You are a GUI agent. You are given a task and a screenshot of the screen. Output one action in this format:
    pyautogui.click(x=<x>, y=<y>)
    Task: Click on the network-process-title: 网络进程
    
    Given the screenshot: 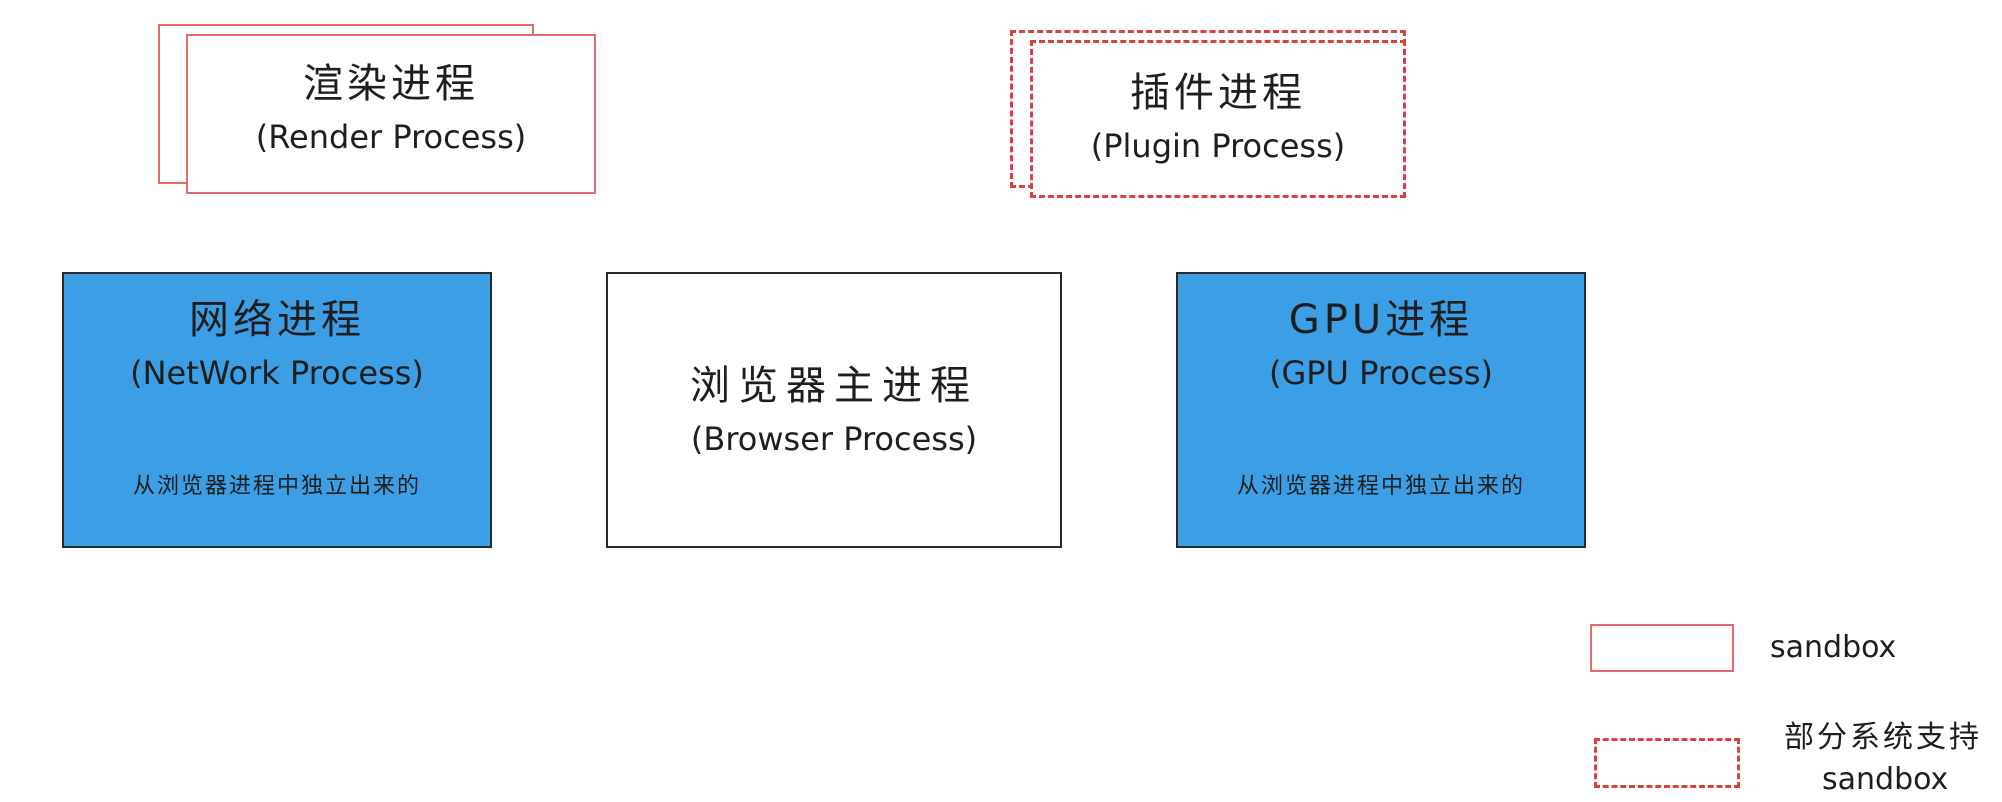 What is the action you would take?
    pyautogui.click(x=277, y=320)
    